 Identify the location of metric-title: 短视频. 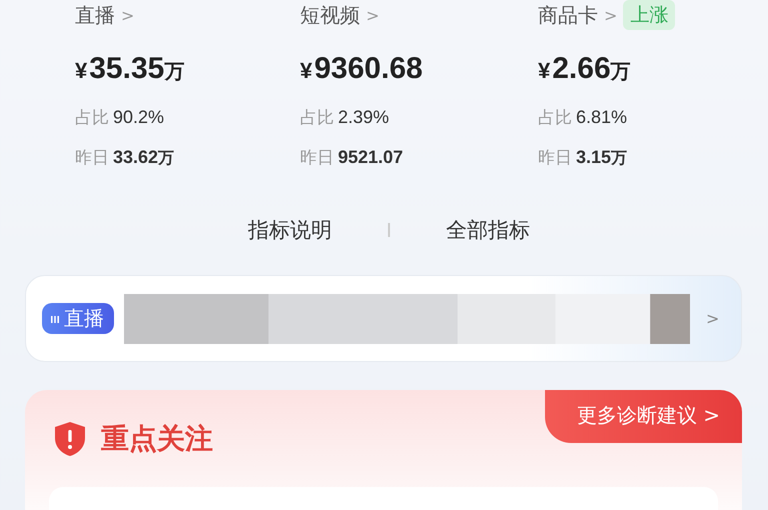
(330, 15).